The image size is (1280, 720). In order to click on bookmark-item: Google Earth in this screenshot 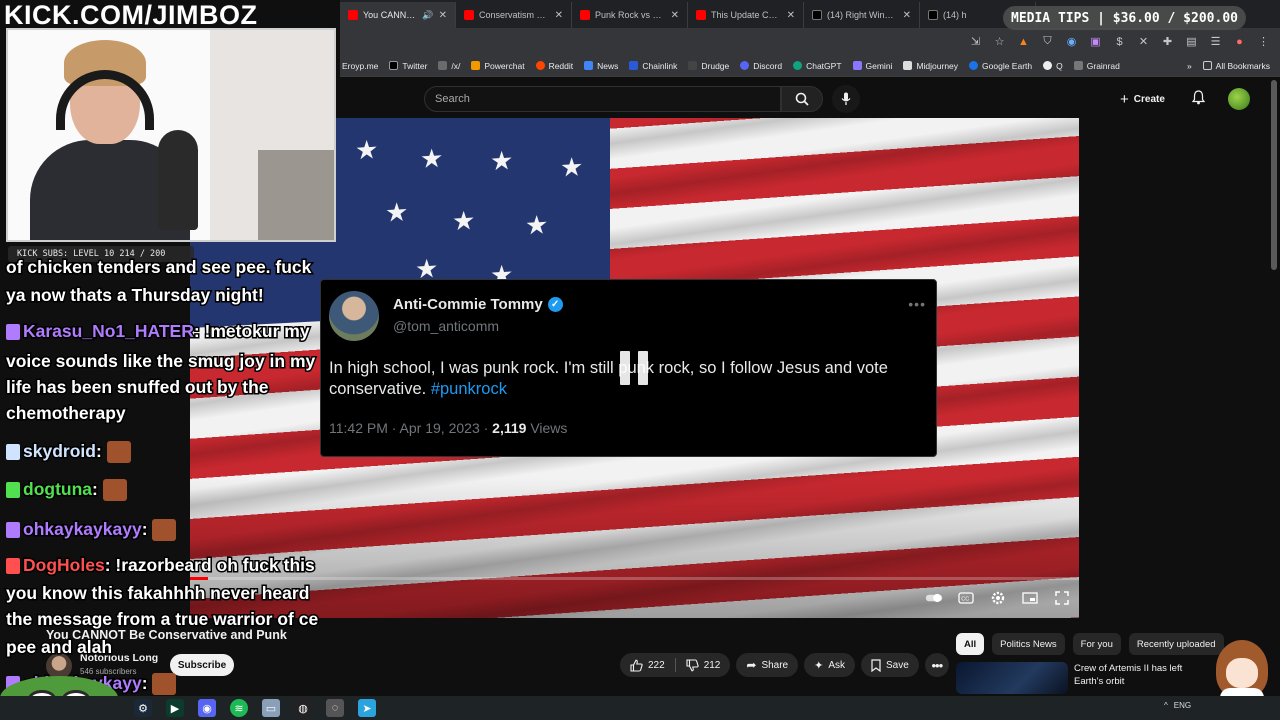, I will do `click(1000, 66)`.